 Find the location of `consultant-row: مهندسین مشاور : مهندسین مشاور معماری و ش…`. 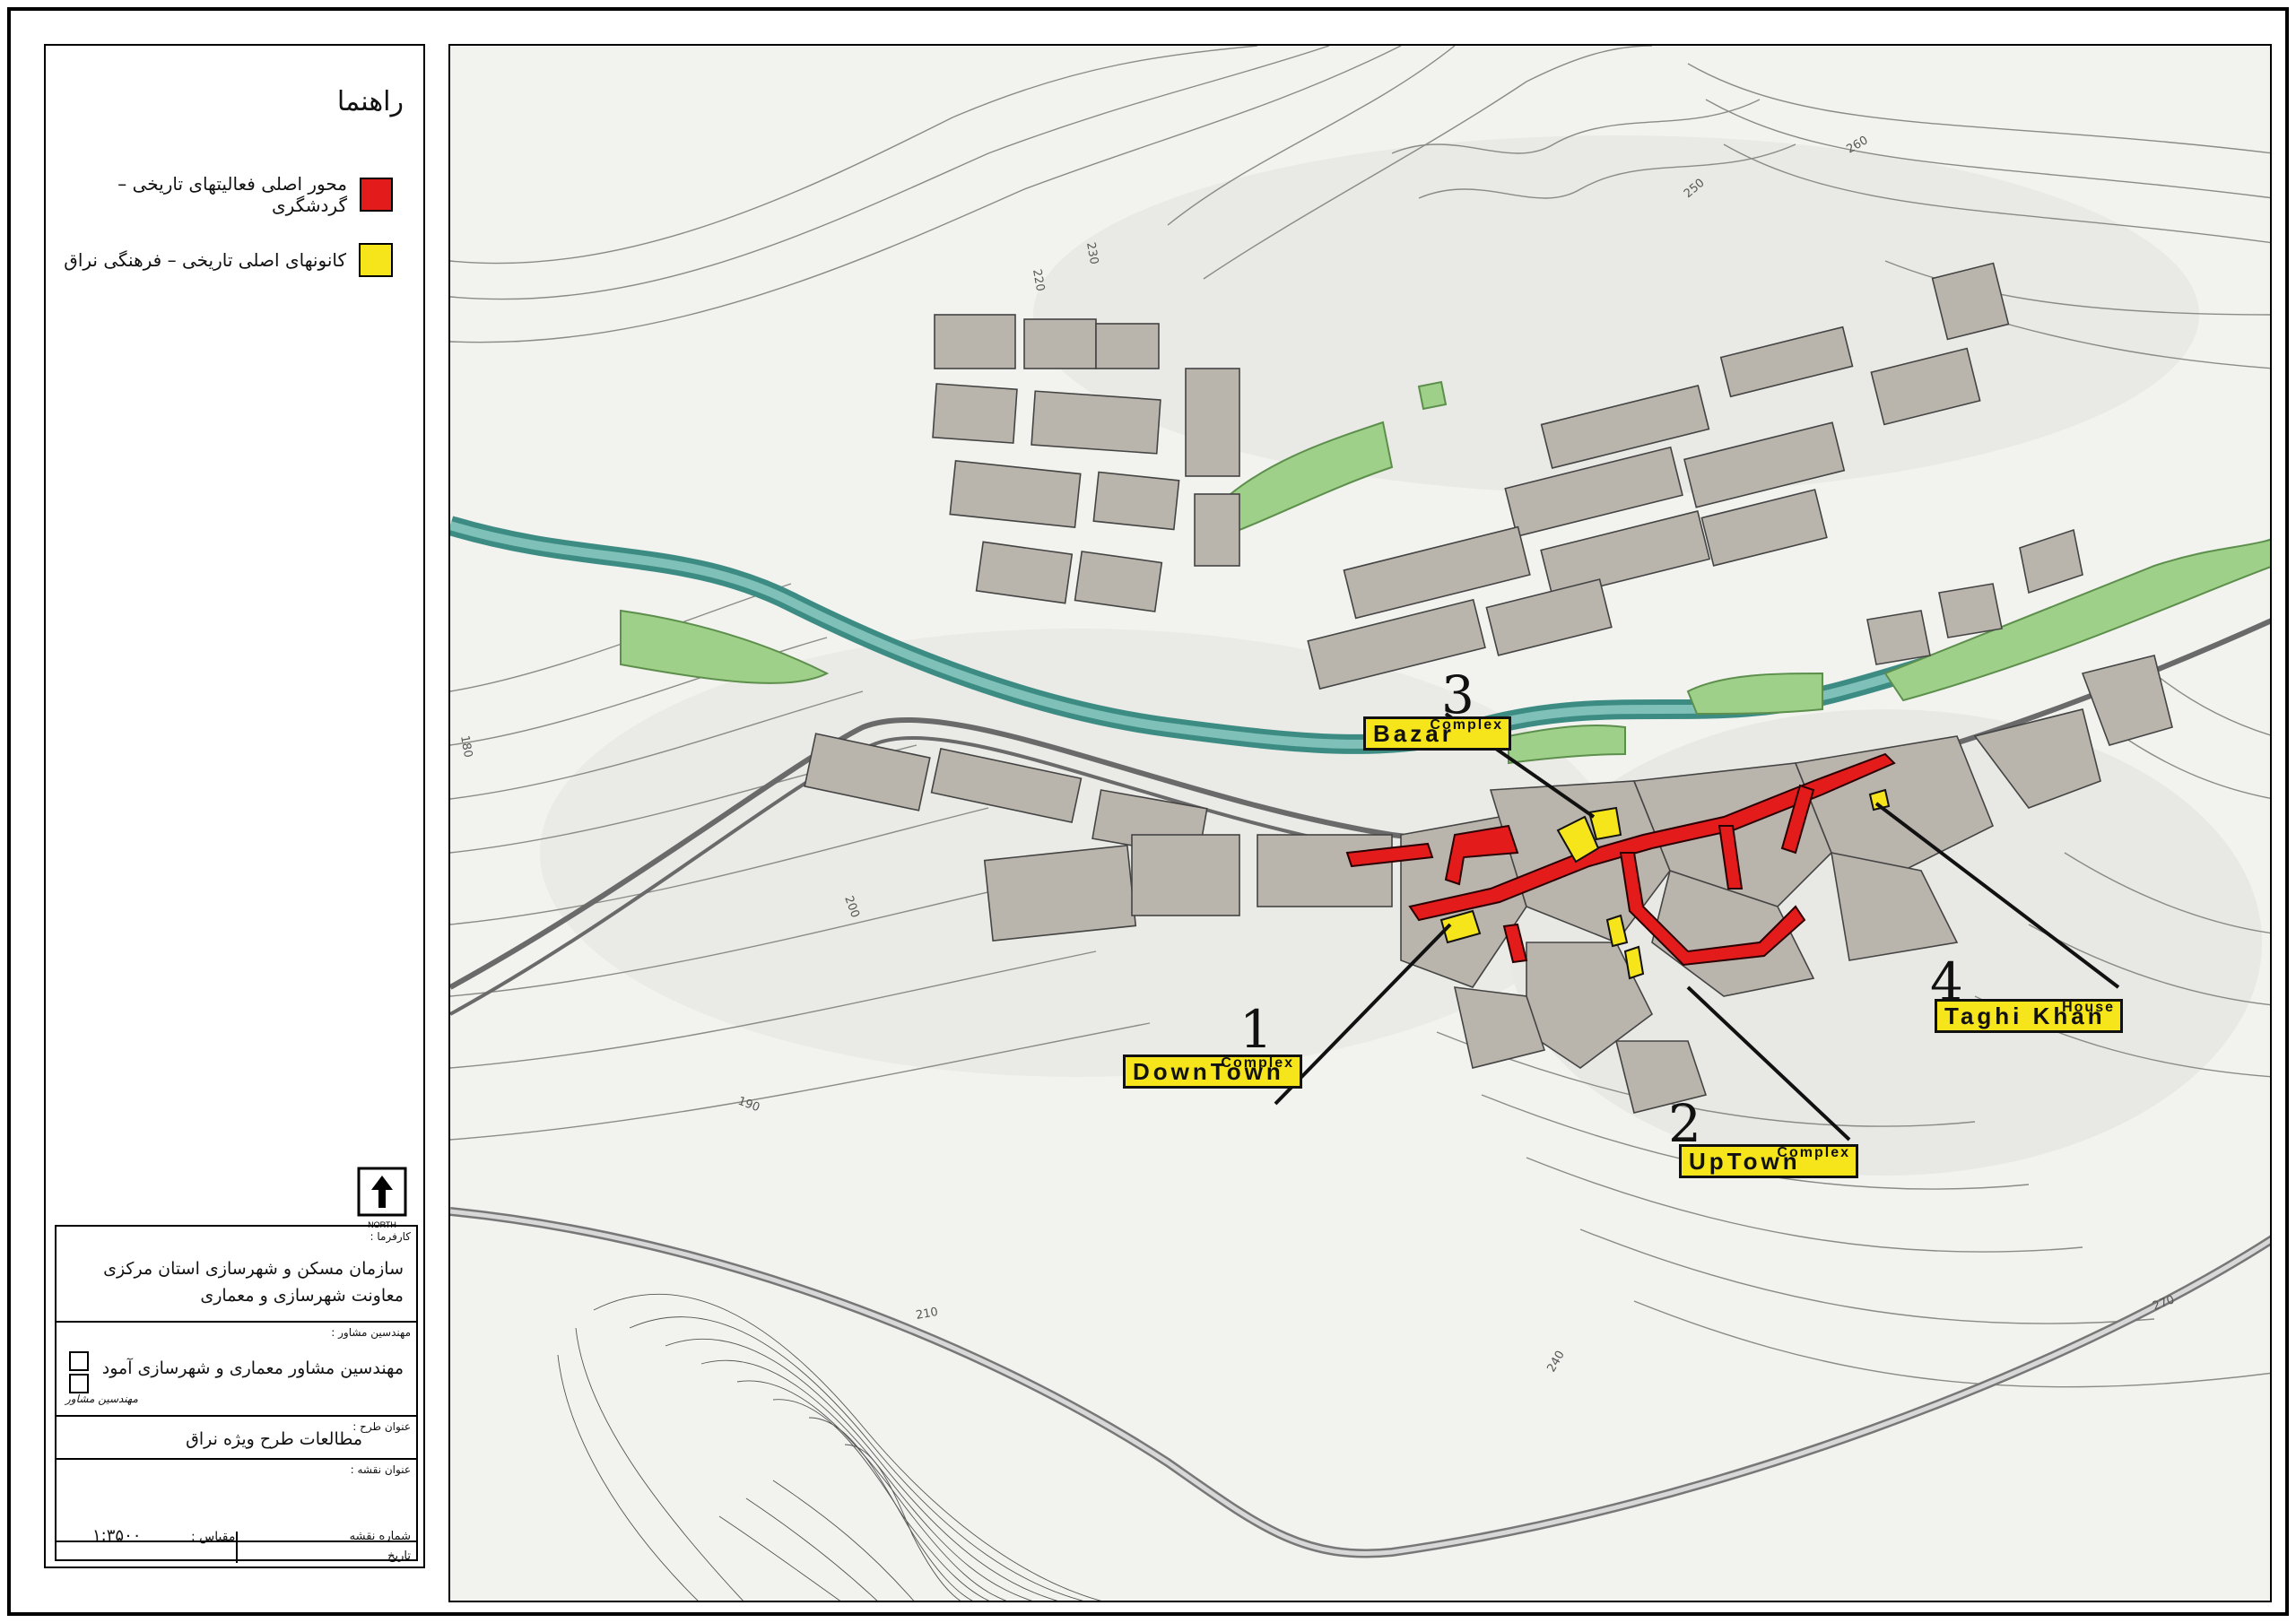

consultant-row: مهندسین مشاور : مهندسین مشاور معماری و ش… is located at coordinates (236, 1370).